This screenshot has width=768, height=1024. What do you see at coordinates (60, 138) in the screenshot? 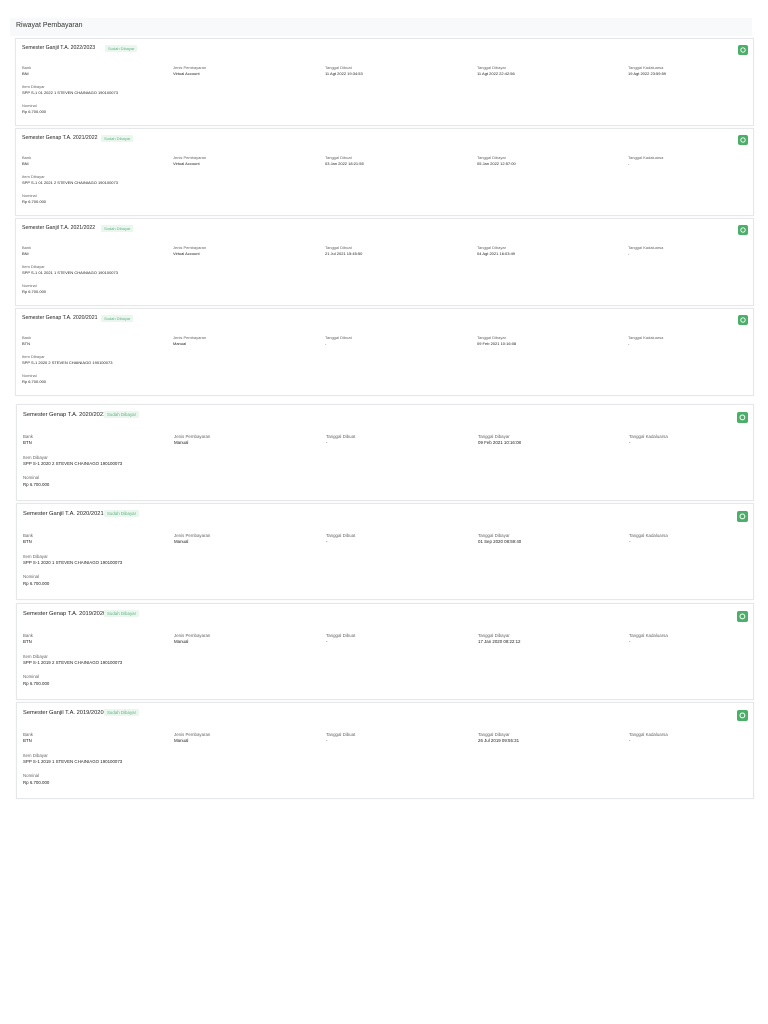
I see `card-title: Semester Genap T.A. 2021/2022` at bounding box center [60, 138].